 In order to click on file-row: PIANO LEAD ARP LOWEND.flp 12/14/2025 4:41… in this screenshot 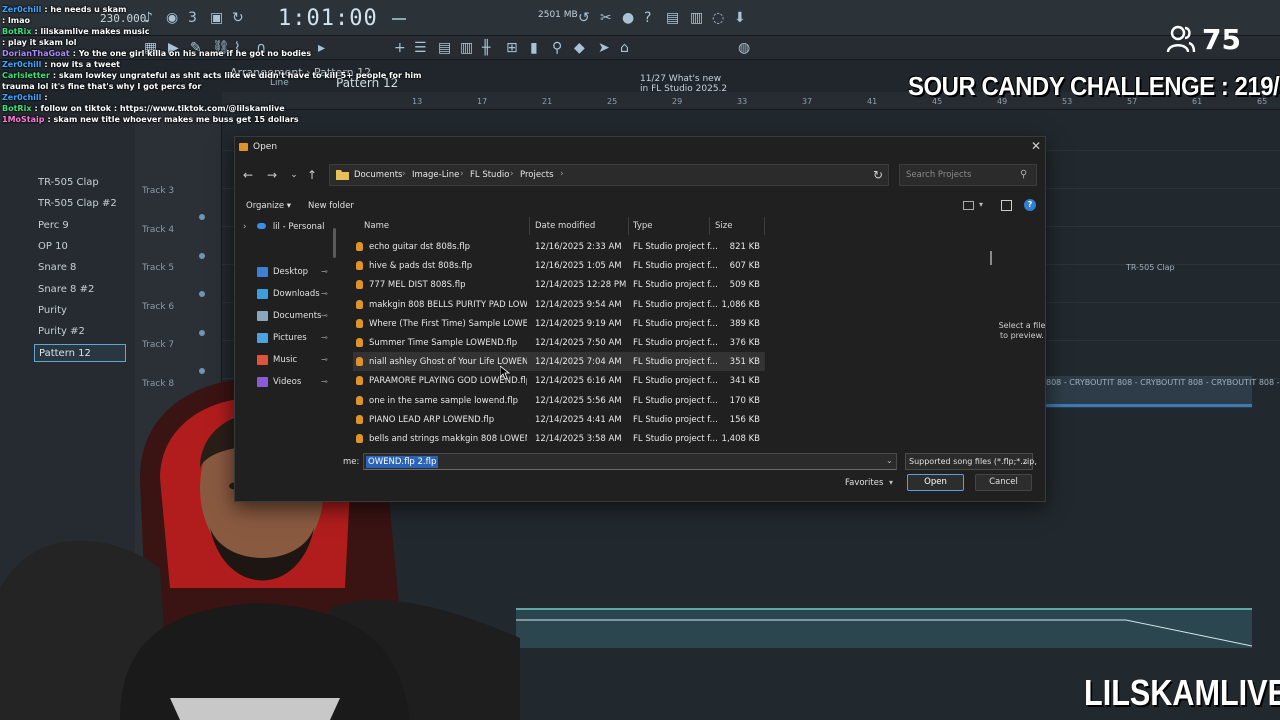, I will do `click(559, 419)`.